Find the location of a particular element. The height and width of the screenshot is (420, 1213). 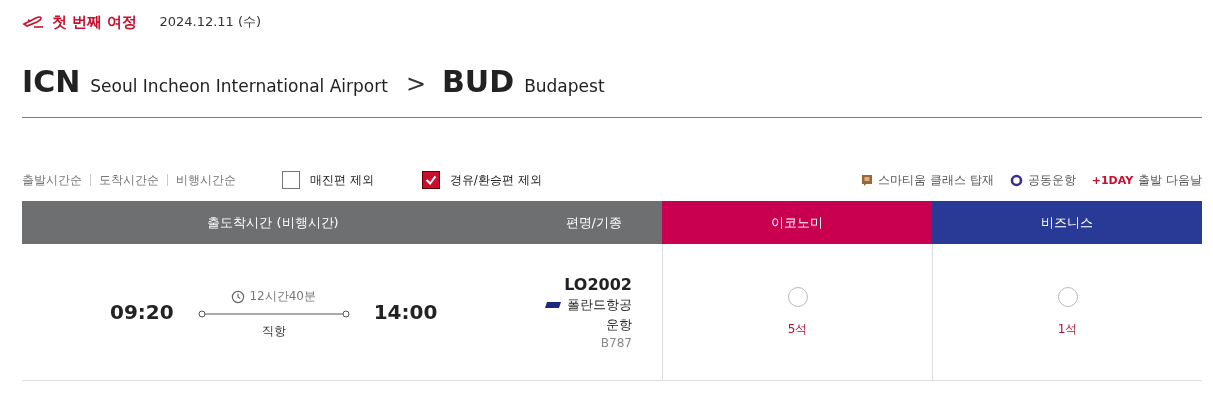

sort-link: 도착시간순 is located at coordinates (128, 180).